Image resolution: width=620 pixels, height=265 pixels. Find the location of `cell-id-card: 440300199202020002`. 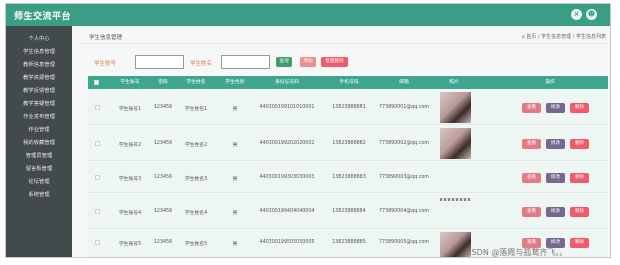

cell-id-card: 440300199202020002 is located at coordinates (287, 143).